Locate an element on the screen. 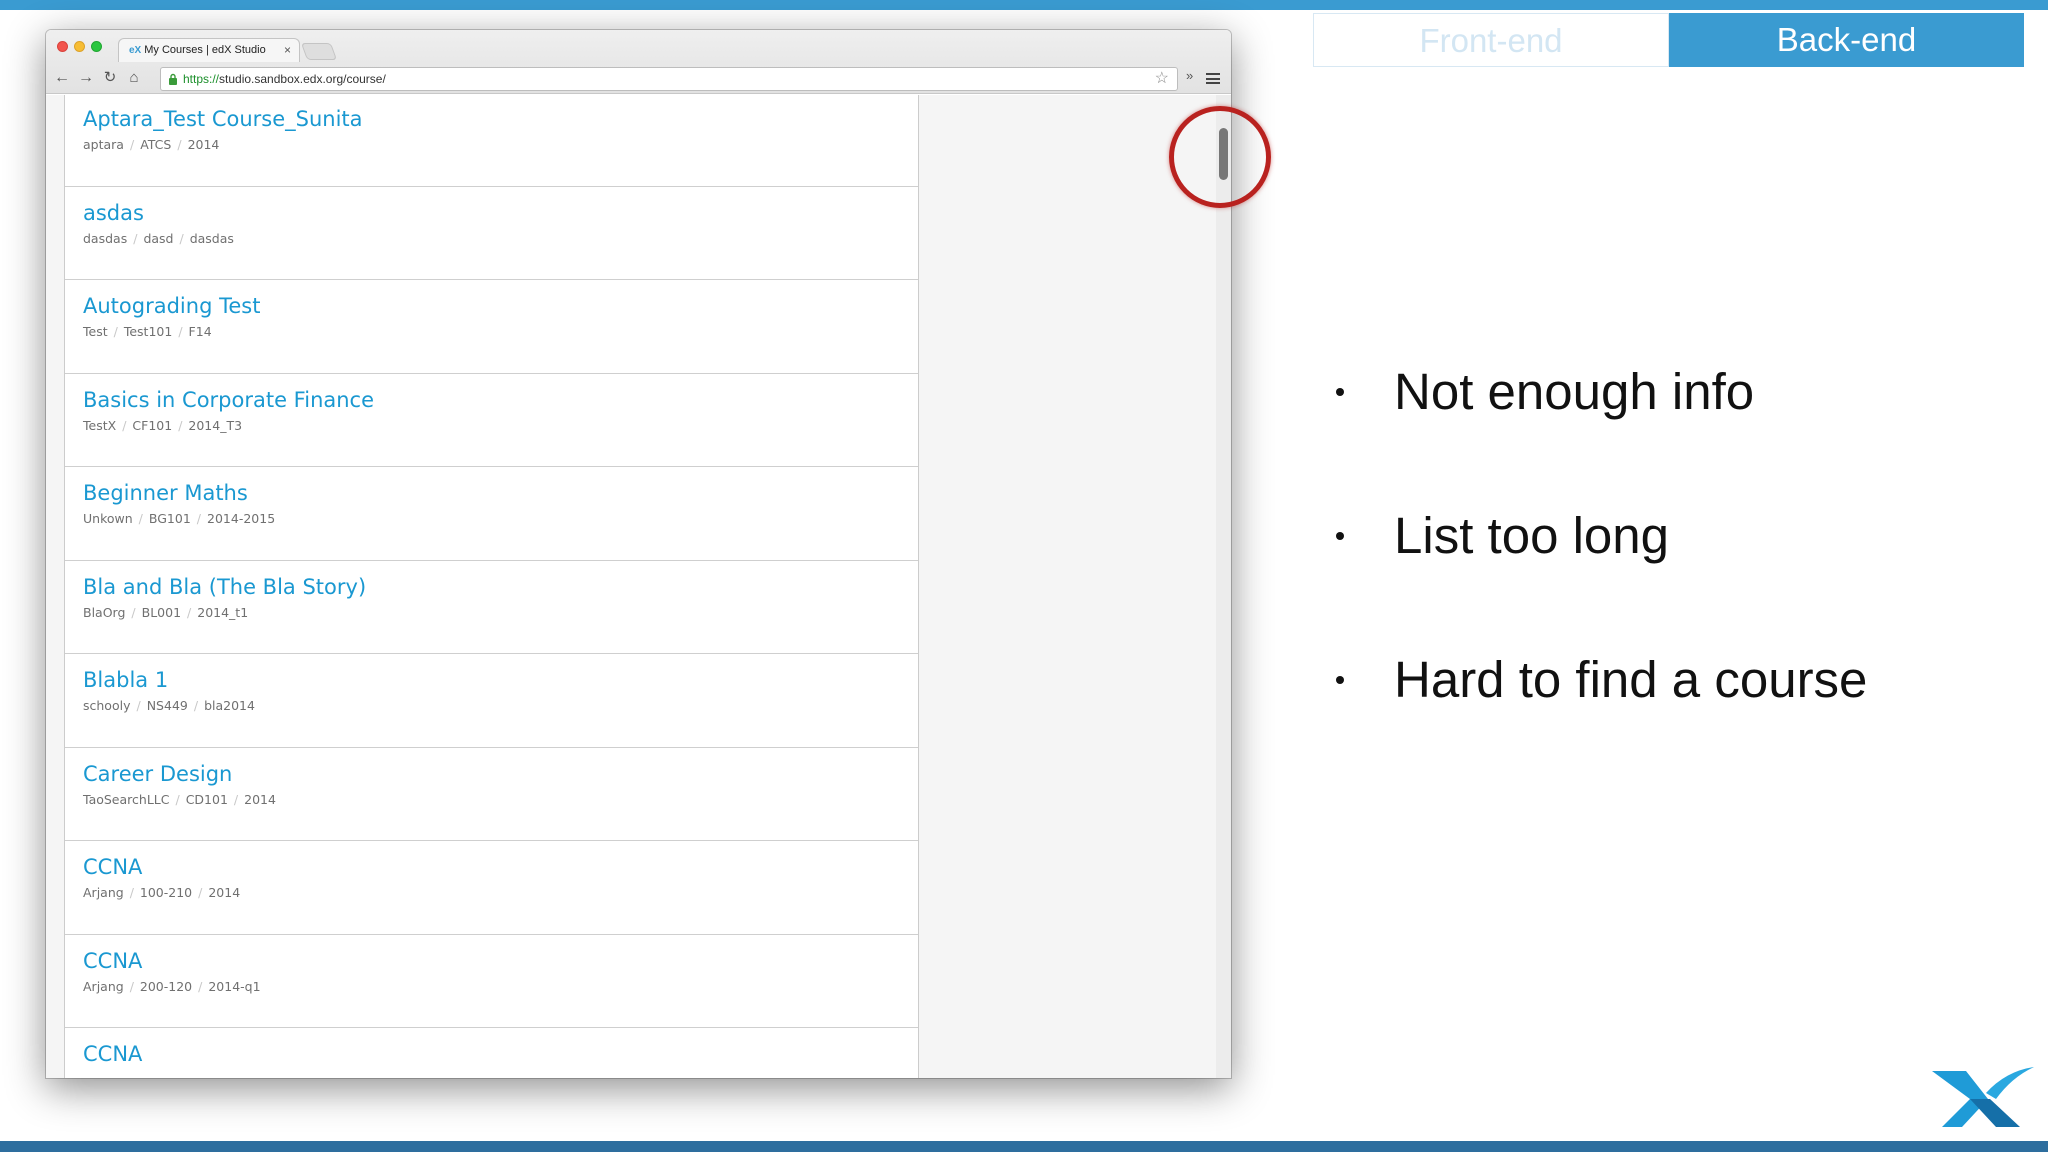 The height and width of the screenshot is (1152, 2048). maximize-window-icon is located at coordinates (96, 46).